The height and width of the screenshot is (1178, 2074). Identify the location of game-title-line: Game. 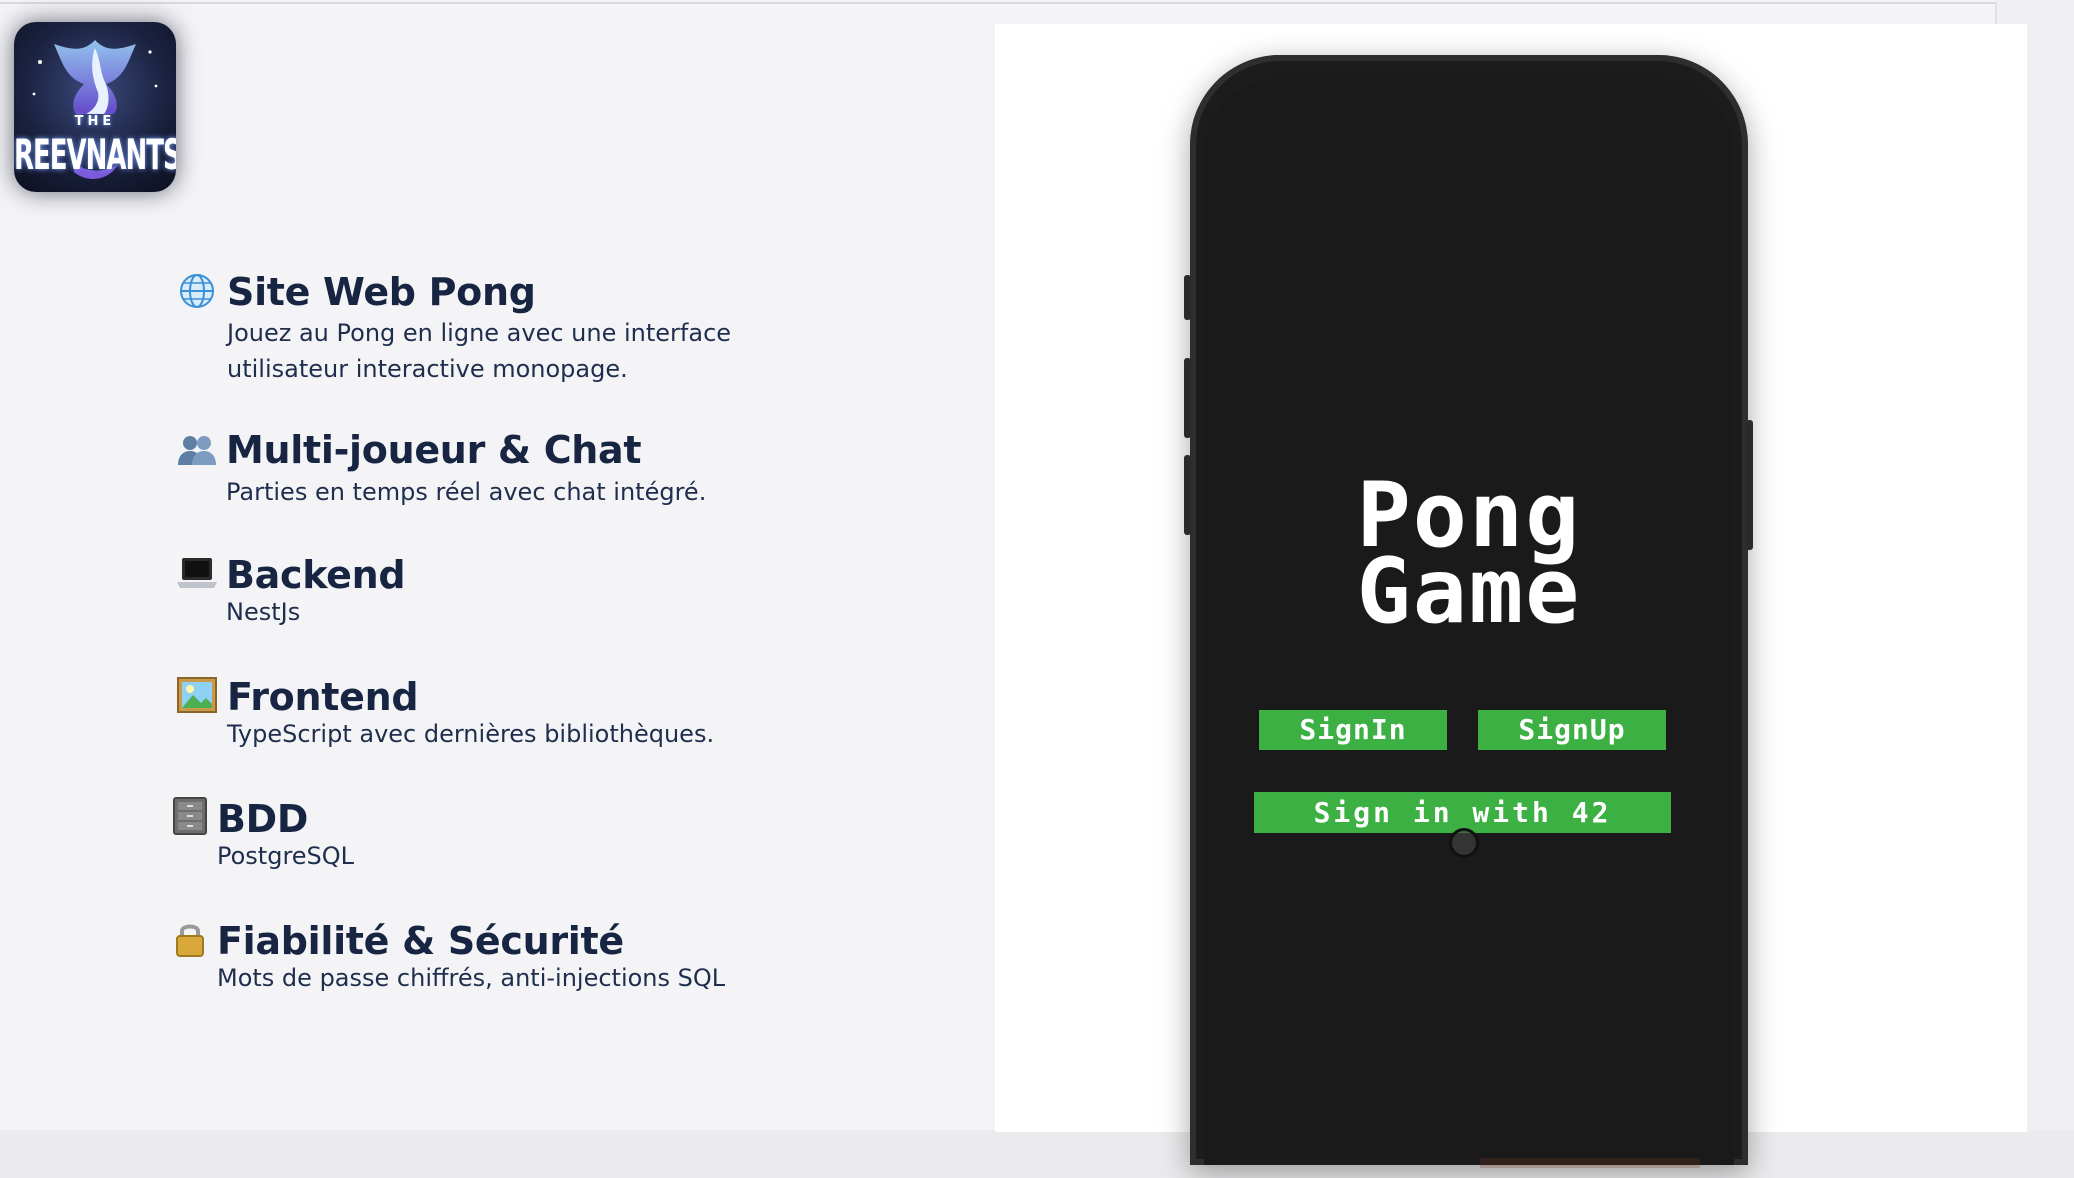
(1469, 591).